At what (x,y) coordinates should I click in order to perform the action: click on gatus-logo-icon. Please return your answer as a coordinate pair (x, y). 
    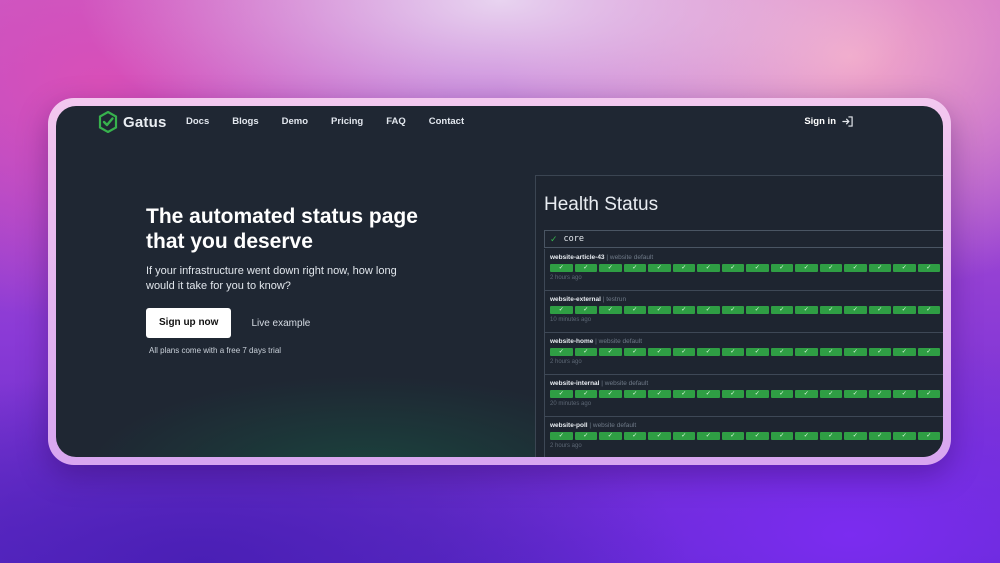
    Looking at the image, I should click on (108, 122).